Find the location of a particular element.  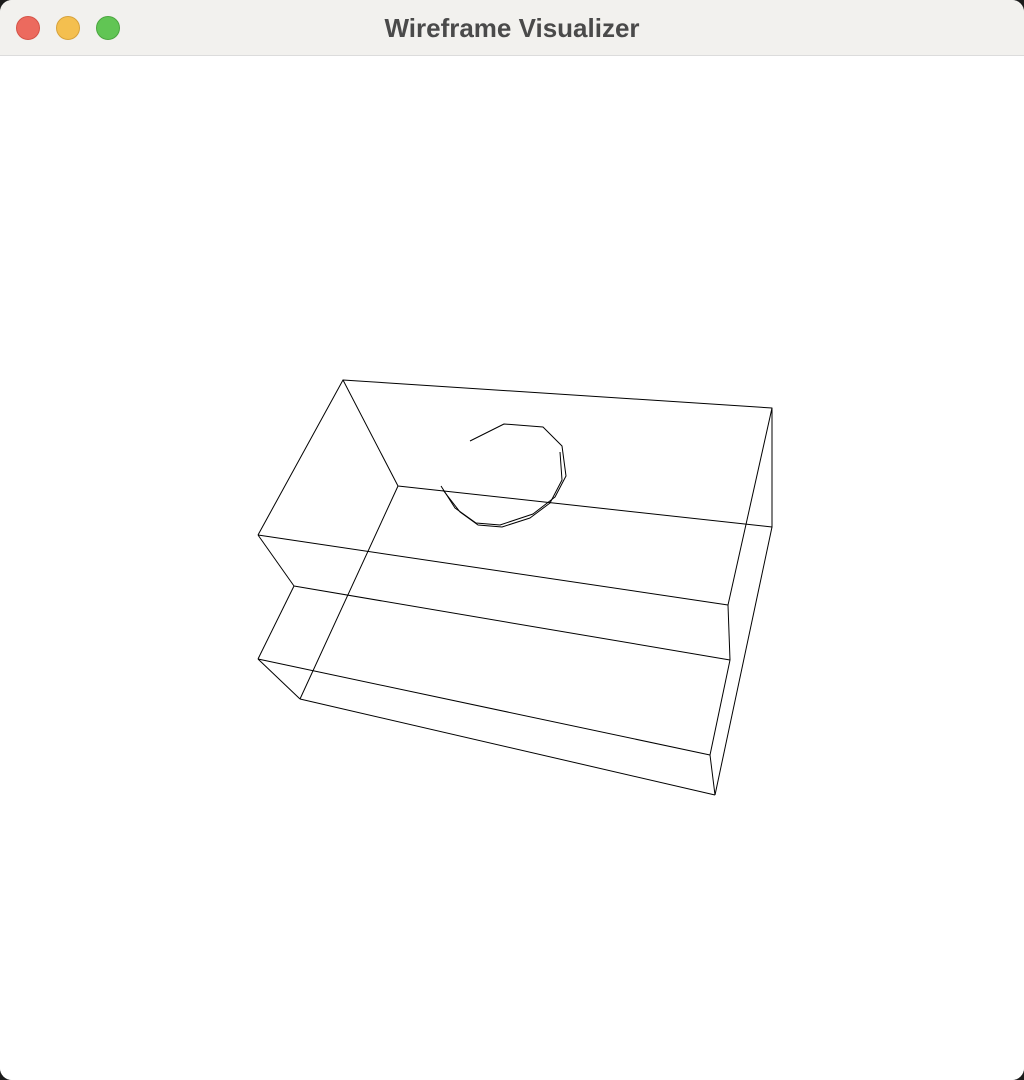

title-bar: Wireframe Visualizer is located at coordinates (512, 28).